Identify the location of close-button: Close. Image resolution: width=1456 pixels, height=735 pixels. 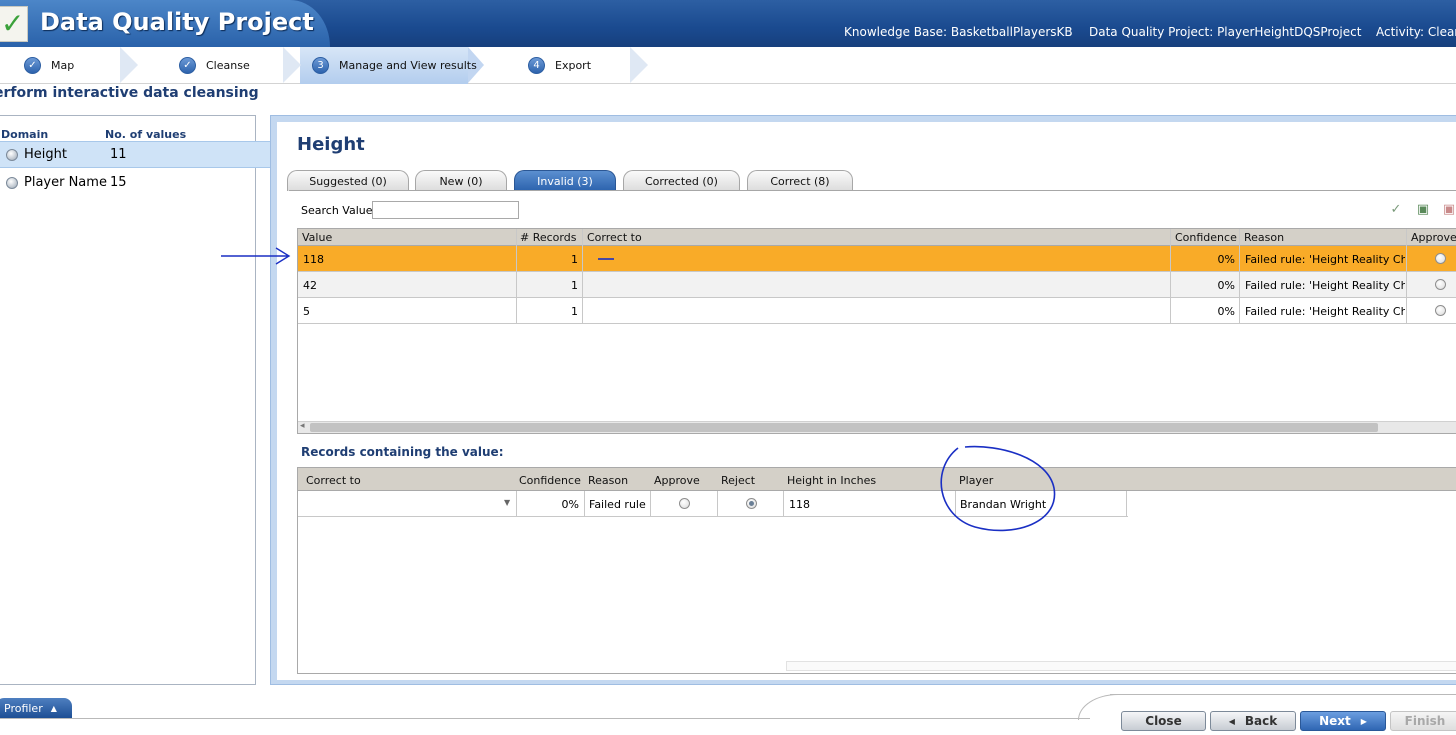
(1163, 721).